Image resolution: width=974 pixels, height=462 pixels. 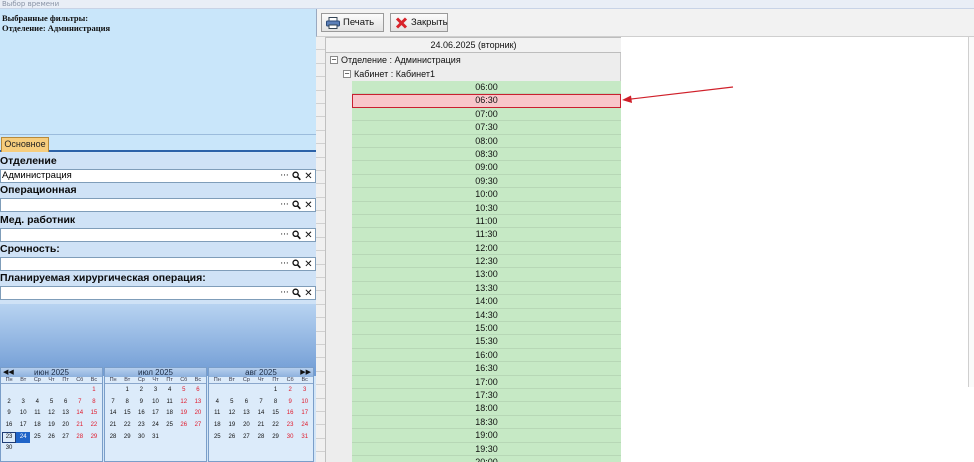 I want to click on tab-main: Основное, so click(x=25, y=144).